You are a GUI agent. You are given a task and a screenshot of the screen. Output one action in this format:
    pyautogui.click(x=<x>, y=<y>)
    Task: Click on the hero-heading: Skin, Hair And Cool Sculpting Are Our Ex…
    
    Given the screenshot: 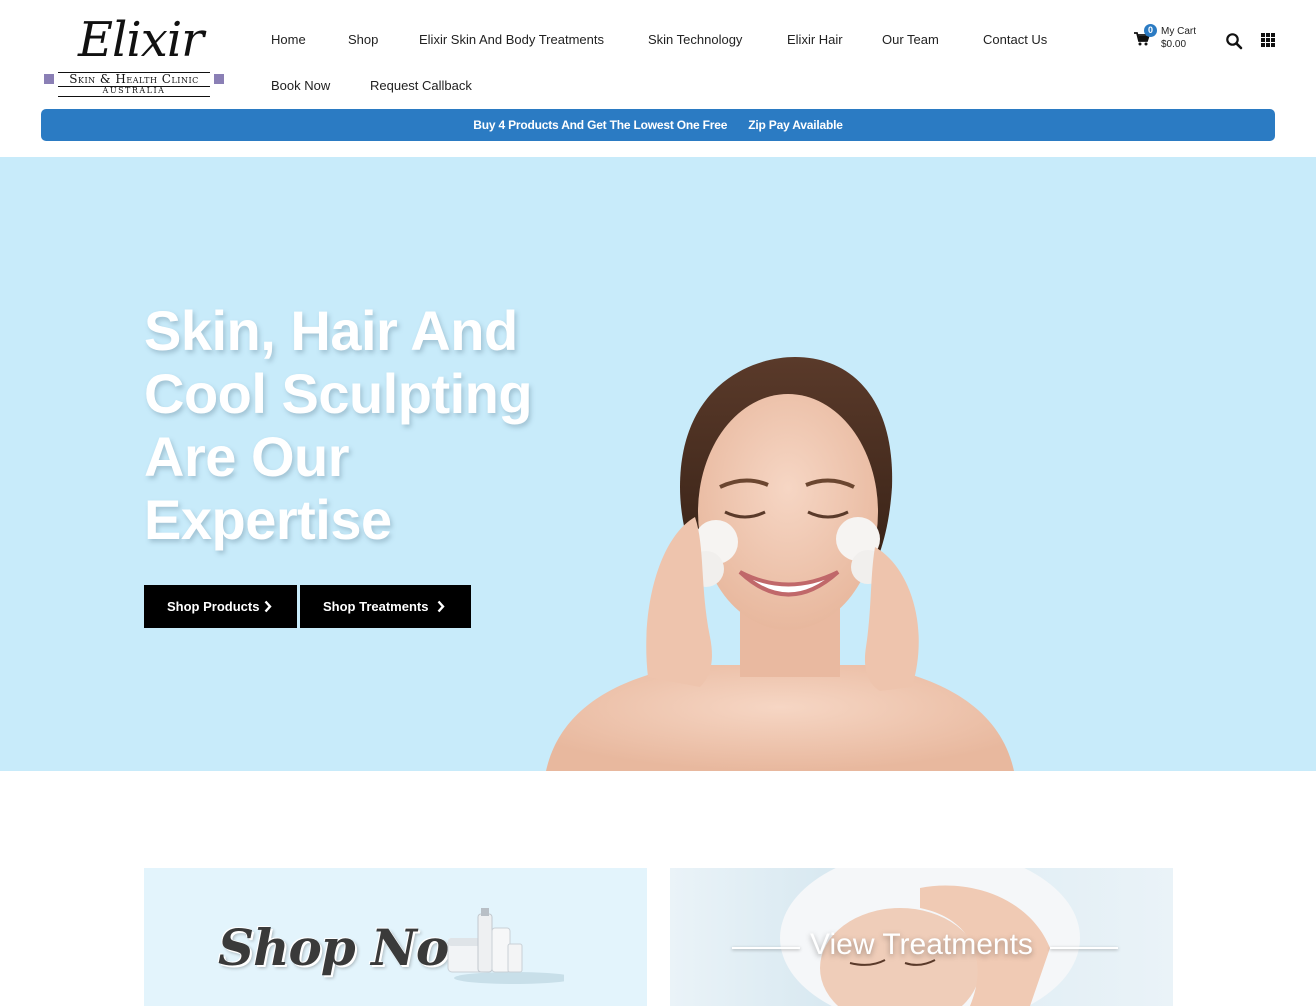 What is the action you would take?
    pyautogui.click(x=338, y=425)
    